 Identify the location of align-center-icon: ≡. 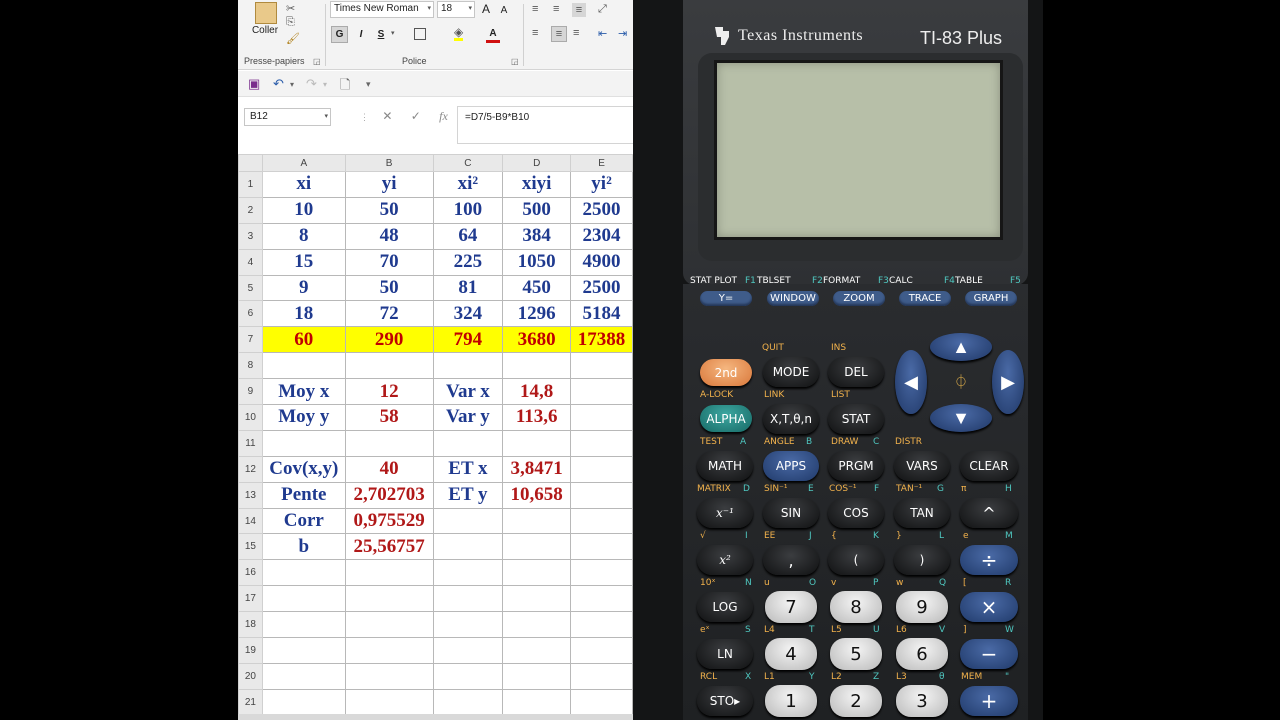
(559, 34).